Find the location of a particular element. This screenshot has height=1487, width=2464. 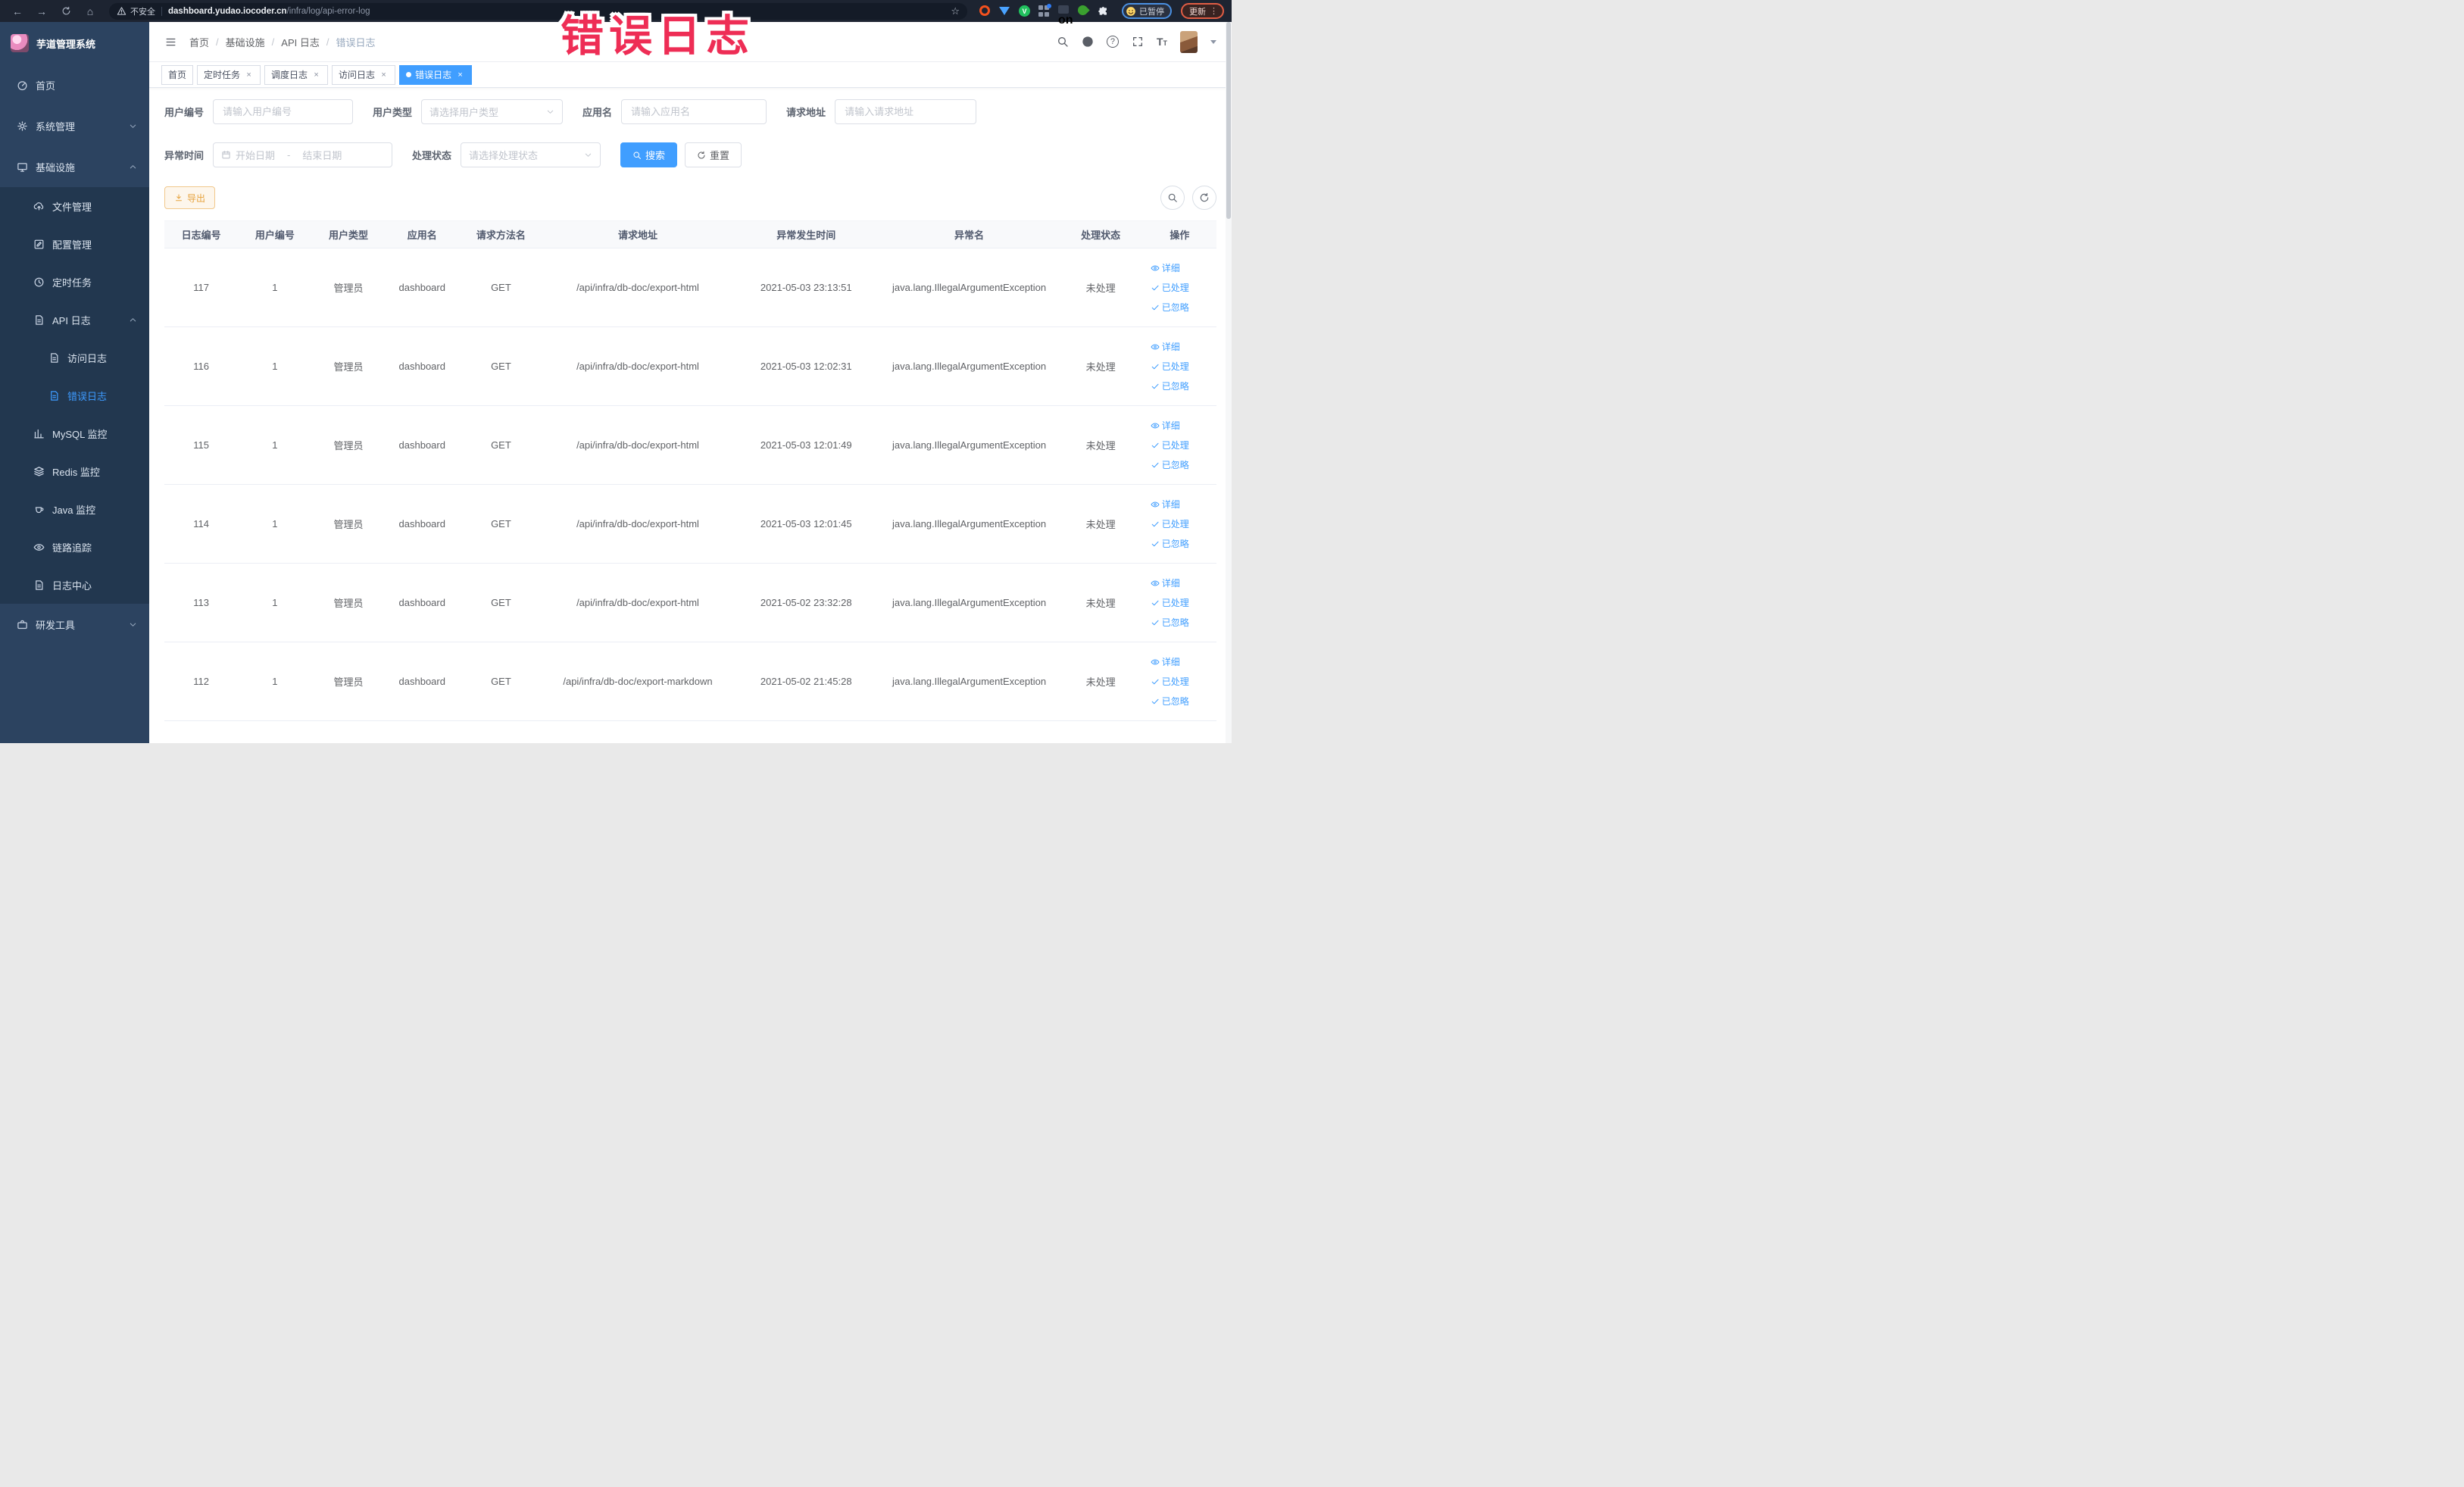

sidebar-item-file-management: 文件管理 is located at coordinates (74, 206).